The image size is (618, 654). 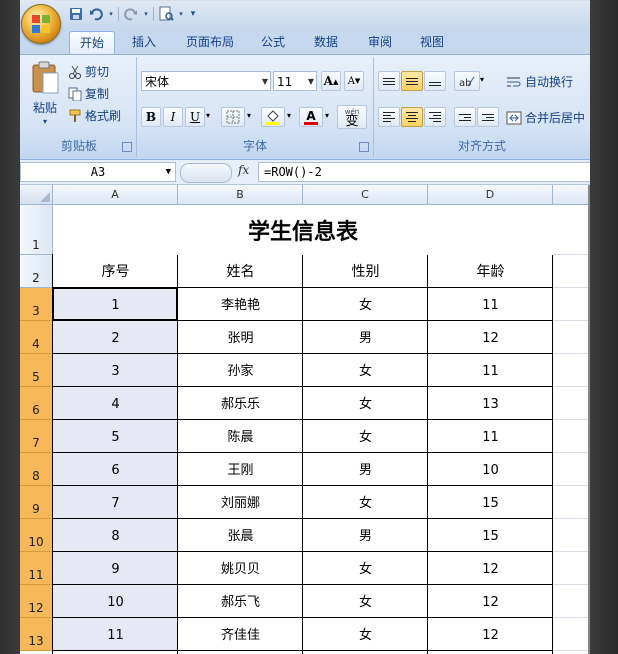 I want to click on row-header: 3, so click(x=36, y=304).